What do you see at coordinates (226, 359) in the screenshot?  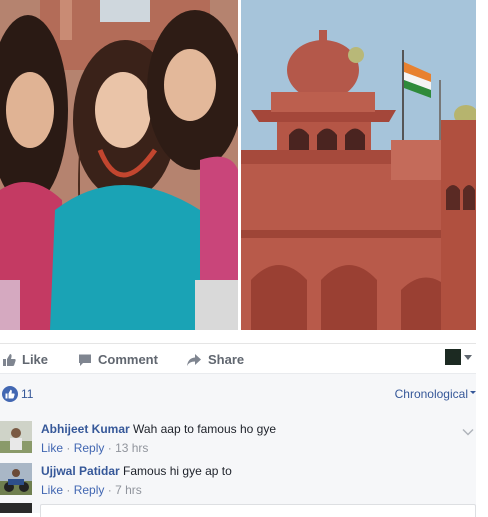 I see `share-button-label: Share` at bounding box center [226, 359].